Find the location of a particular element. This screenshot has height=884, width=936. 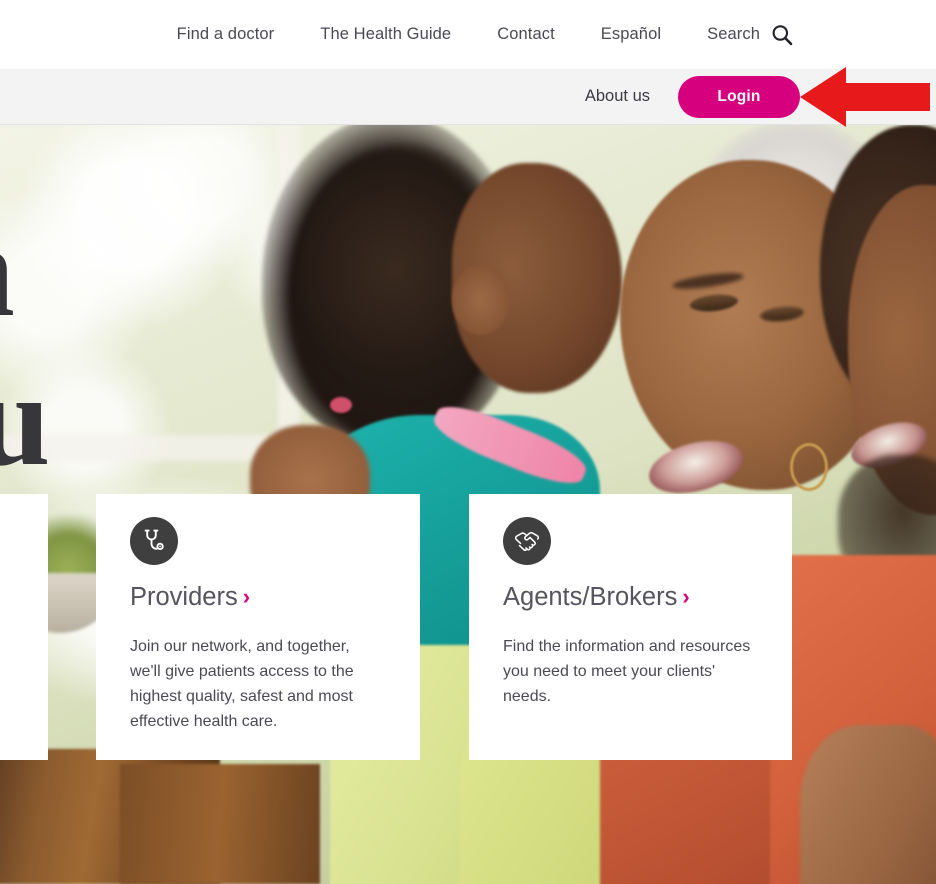

card-agents-brokers-title: Agents/Brokers › is located at coordinates (596, 597).